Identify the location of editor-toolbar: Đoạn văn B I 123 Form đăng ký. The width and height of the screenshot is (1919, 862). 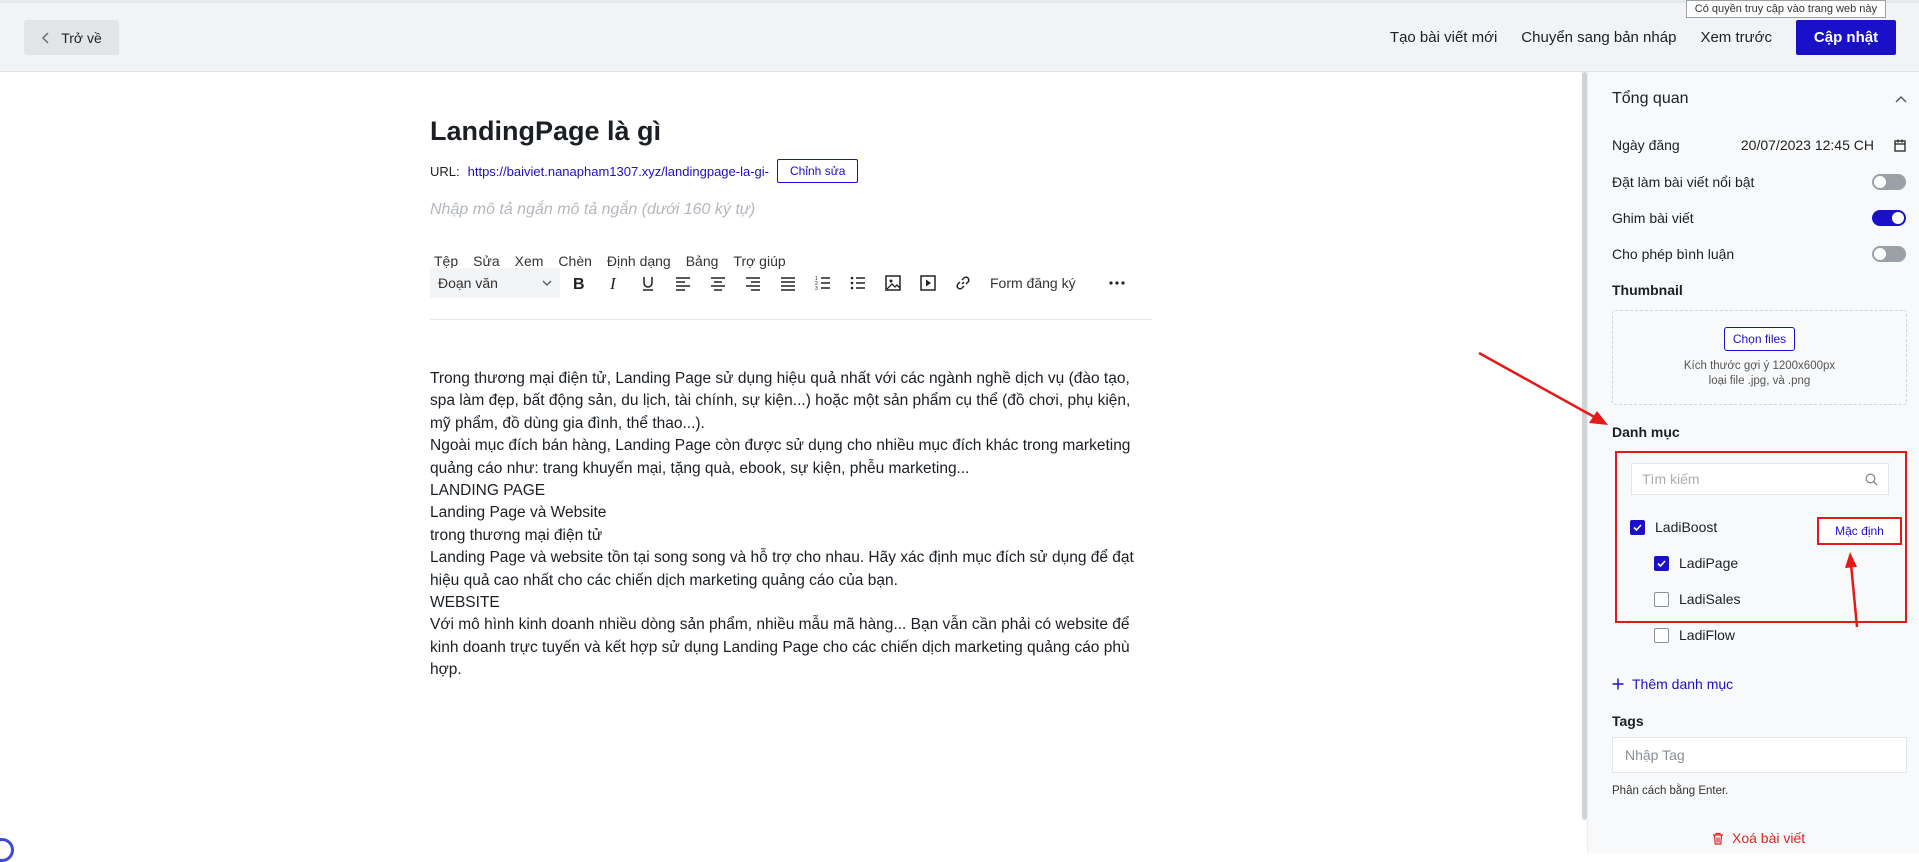
(791, 294).